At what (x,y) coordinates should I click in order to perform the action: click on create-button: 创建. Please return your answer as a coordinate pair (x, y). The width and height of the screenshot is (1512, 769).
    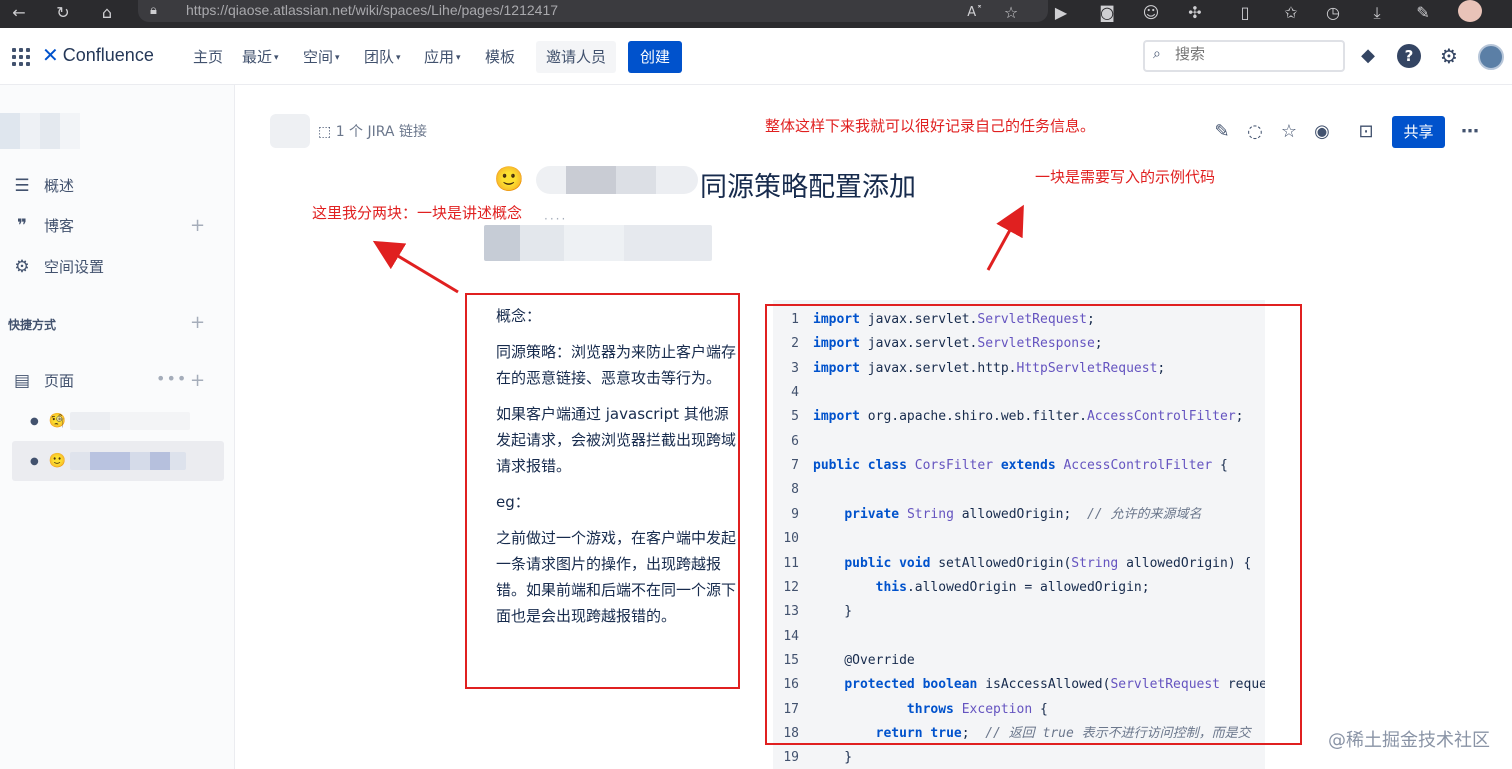
    Looking at the image, I should click on (655, 57).